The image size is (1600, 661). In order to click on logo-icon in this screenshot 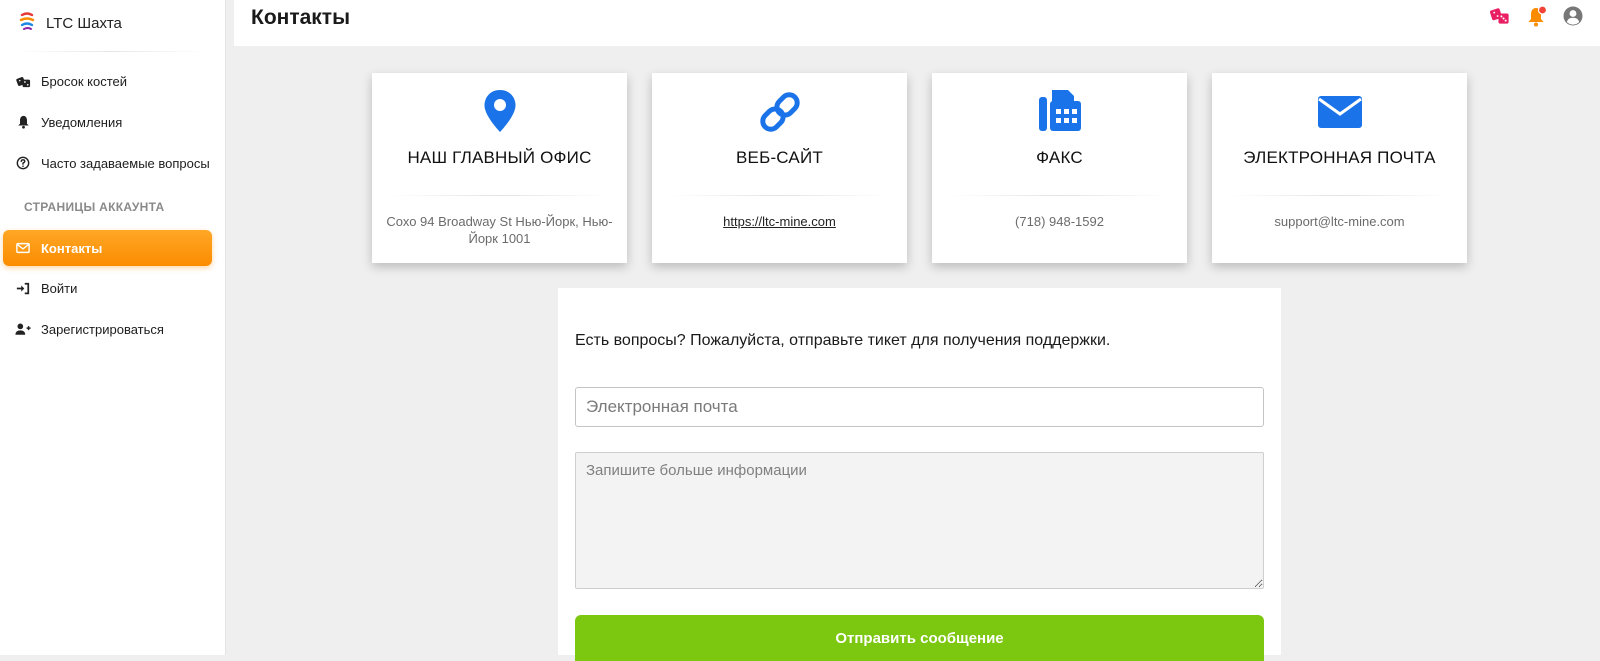, I will do `click(27, 23)`.